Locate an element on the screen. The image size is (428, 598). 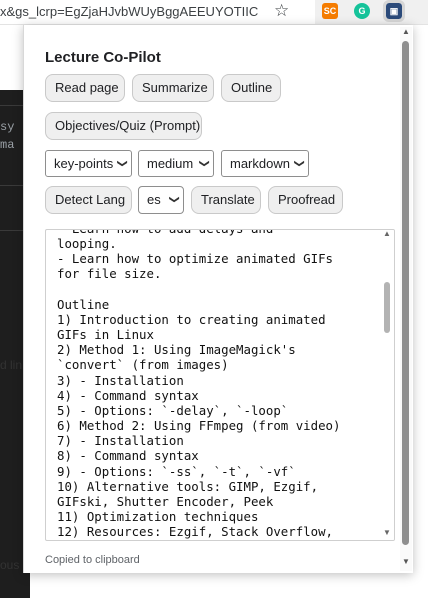
status-message: Copied to clipboard is located at coordinates (92, 560).